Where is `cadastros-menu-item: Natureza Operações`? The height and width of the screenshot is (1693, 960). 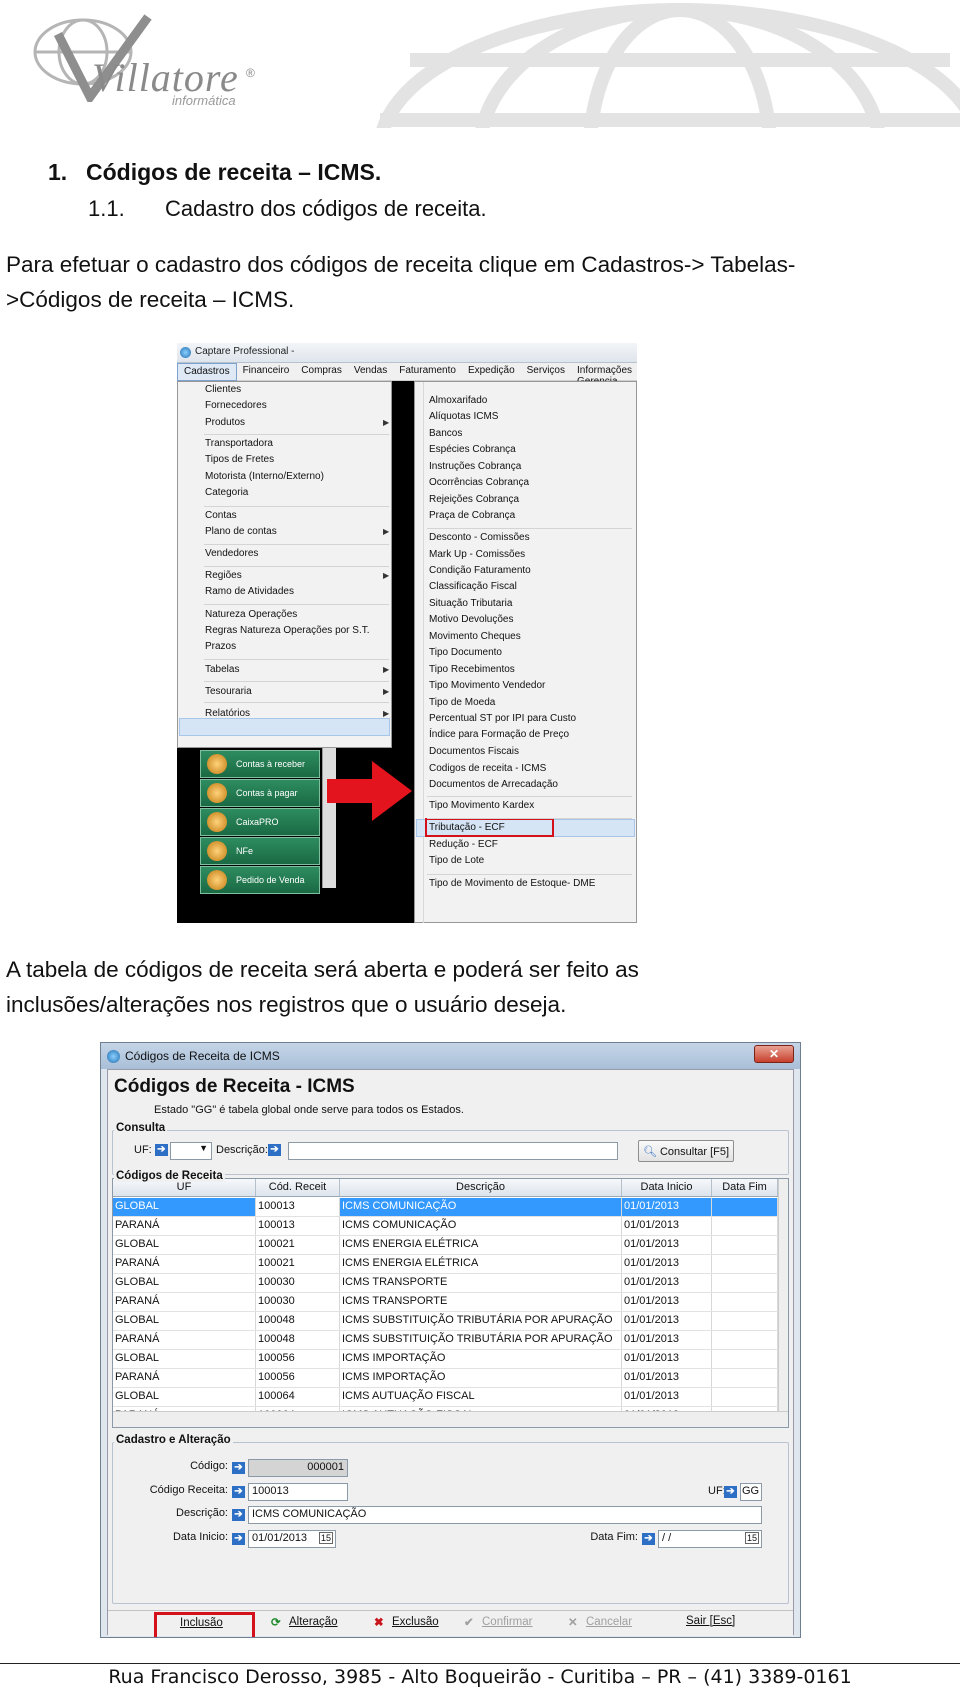
cadastros-menu-item: Natureza Operações is located at coordinates (251, 614).